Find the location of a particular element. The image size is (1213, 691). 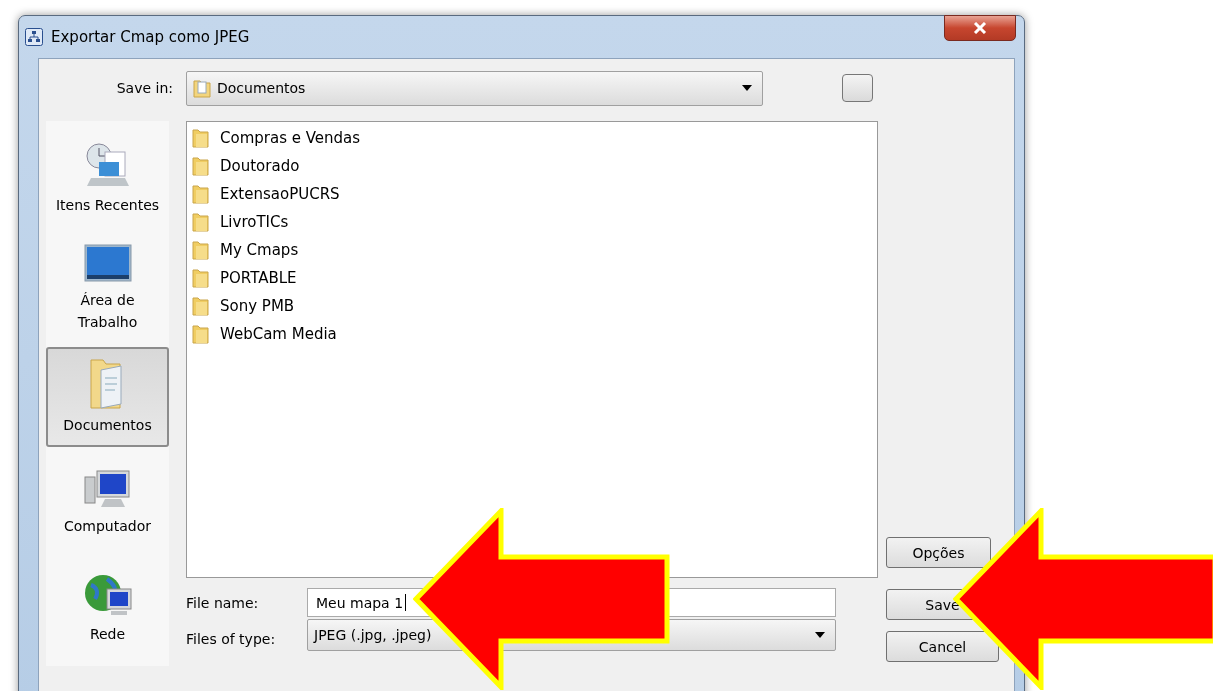

sidebar-item: Rede is located at coordinates (107, 609).